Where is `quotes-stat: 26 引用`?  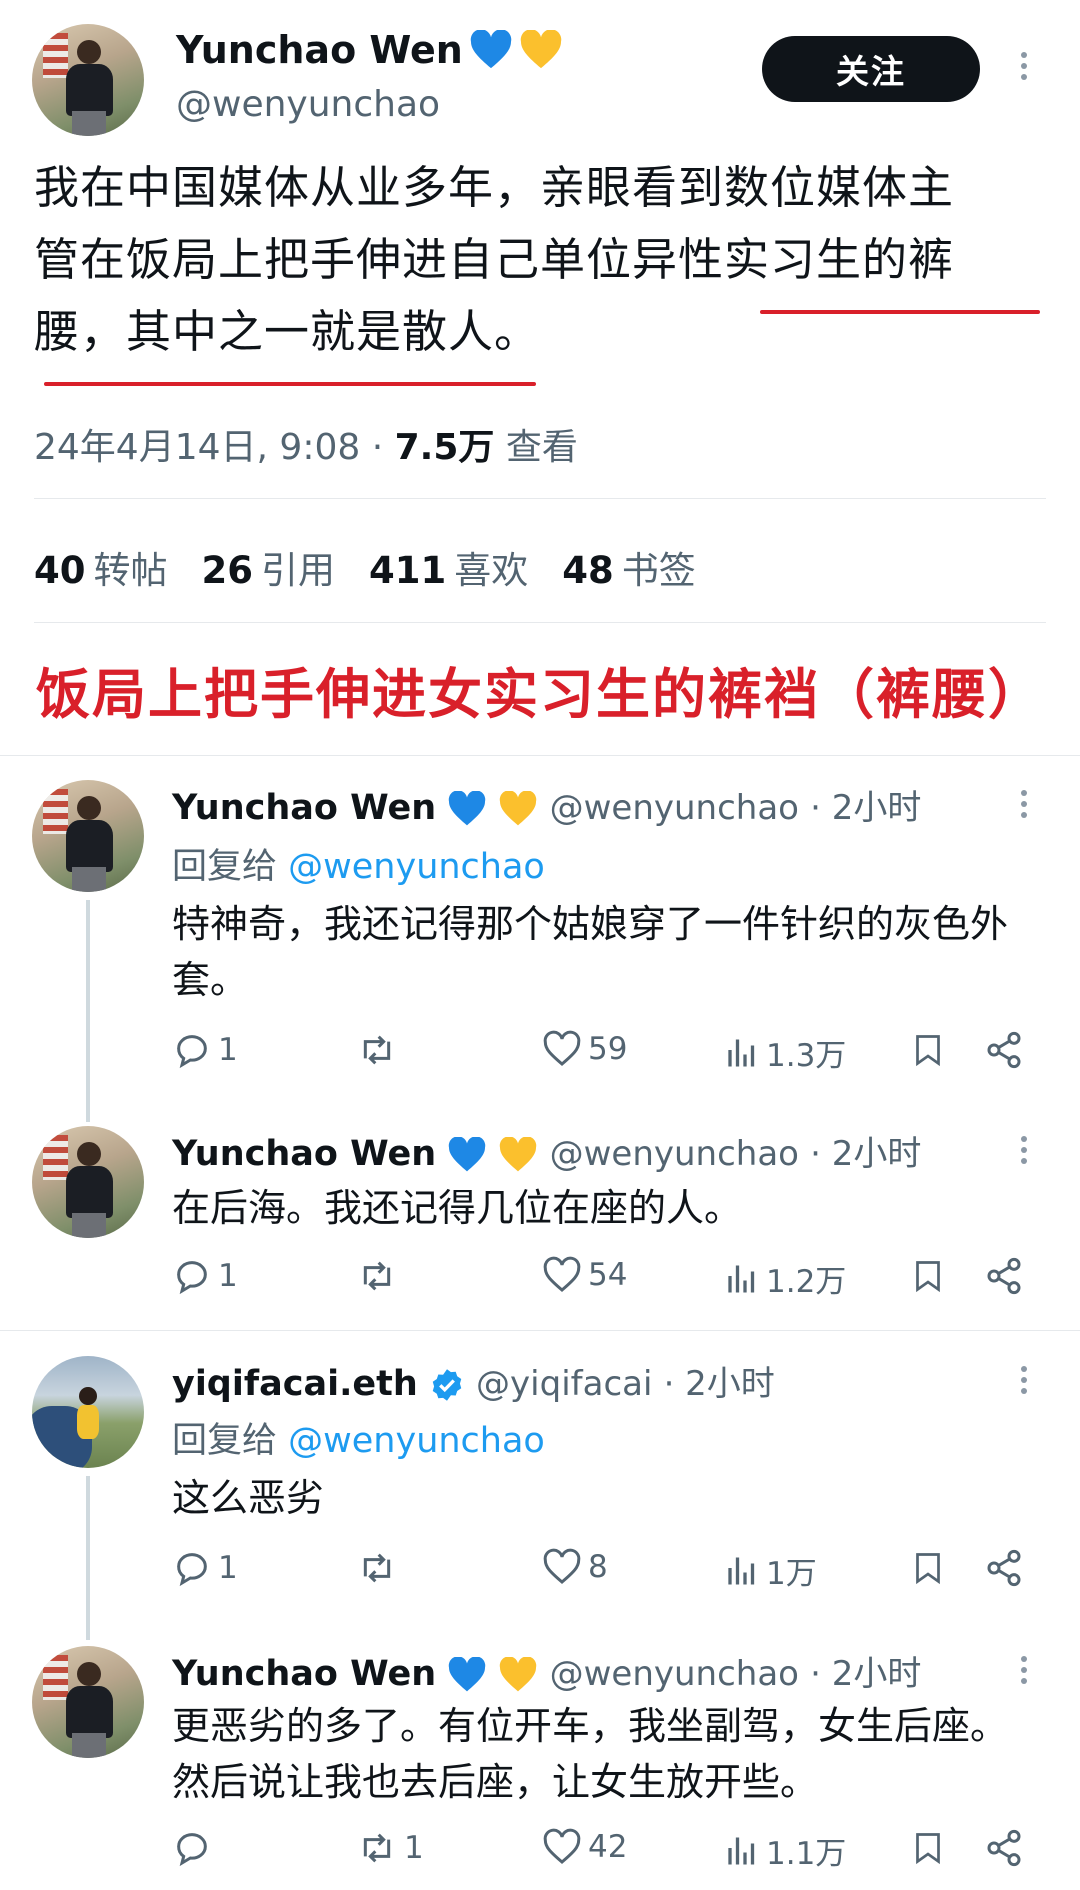
quotes-stat: 26 引用 is located at coordinates (269, 567).